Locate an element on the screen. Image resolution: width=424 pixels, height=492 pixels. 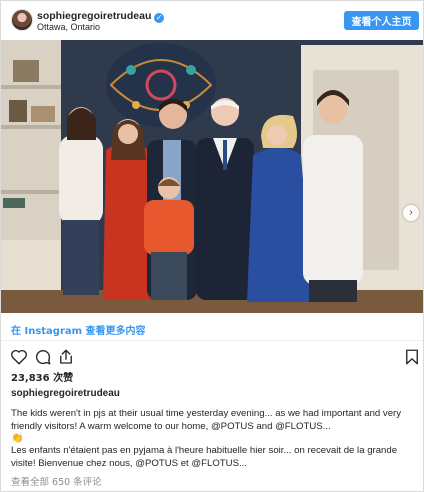
comment-icon is located at coordinates (43, 357).